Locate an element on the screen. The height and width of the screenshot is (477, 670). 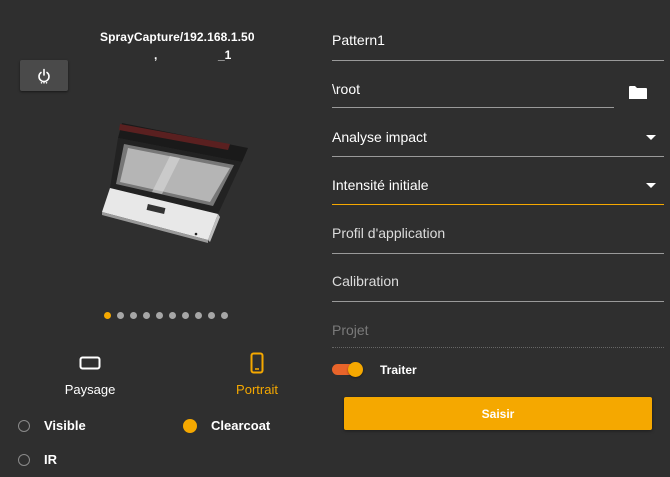
device-title: SprayCapture/192.168.1.50 is located at coordinates (177, 37).